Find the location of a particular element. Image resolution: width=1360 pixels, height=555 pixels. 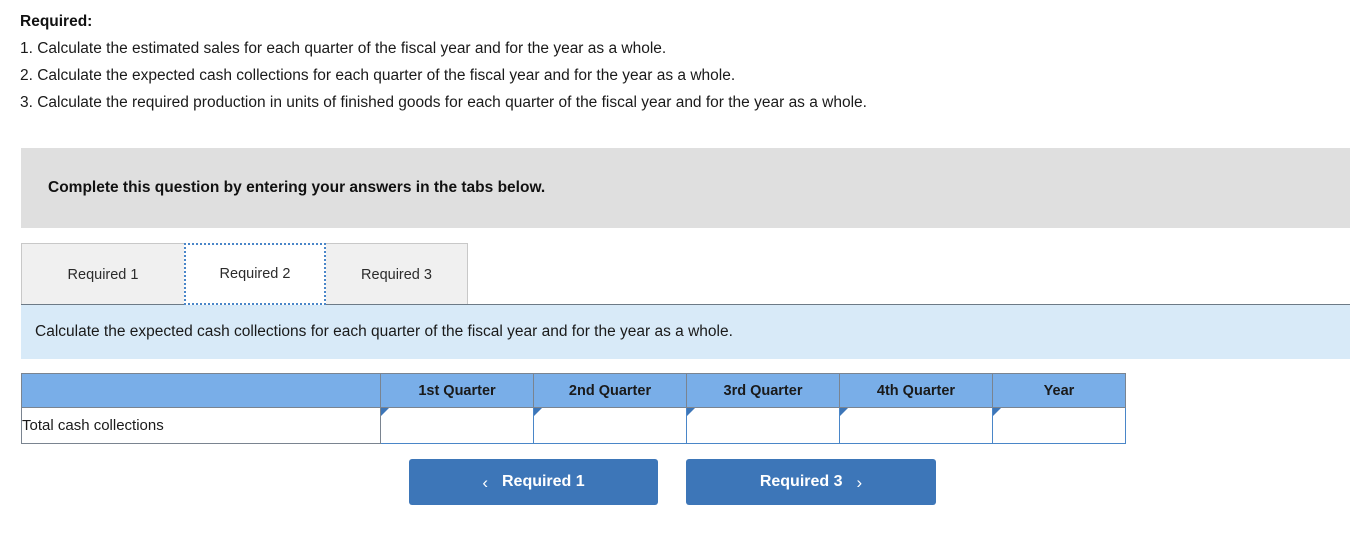

cell-q2 is located at coordinates (610, 425).